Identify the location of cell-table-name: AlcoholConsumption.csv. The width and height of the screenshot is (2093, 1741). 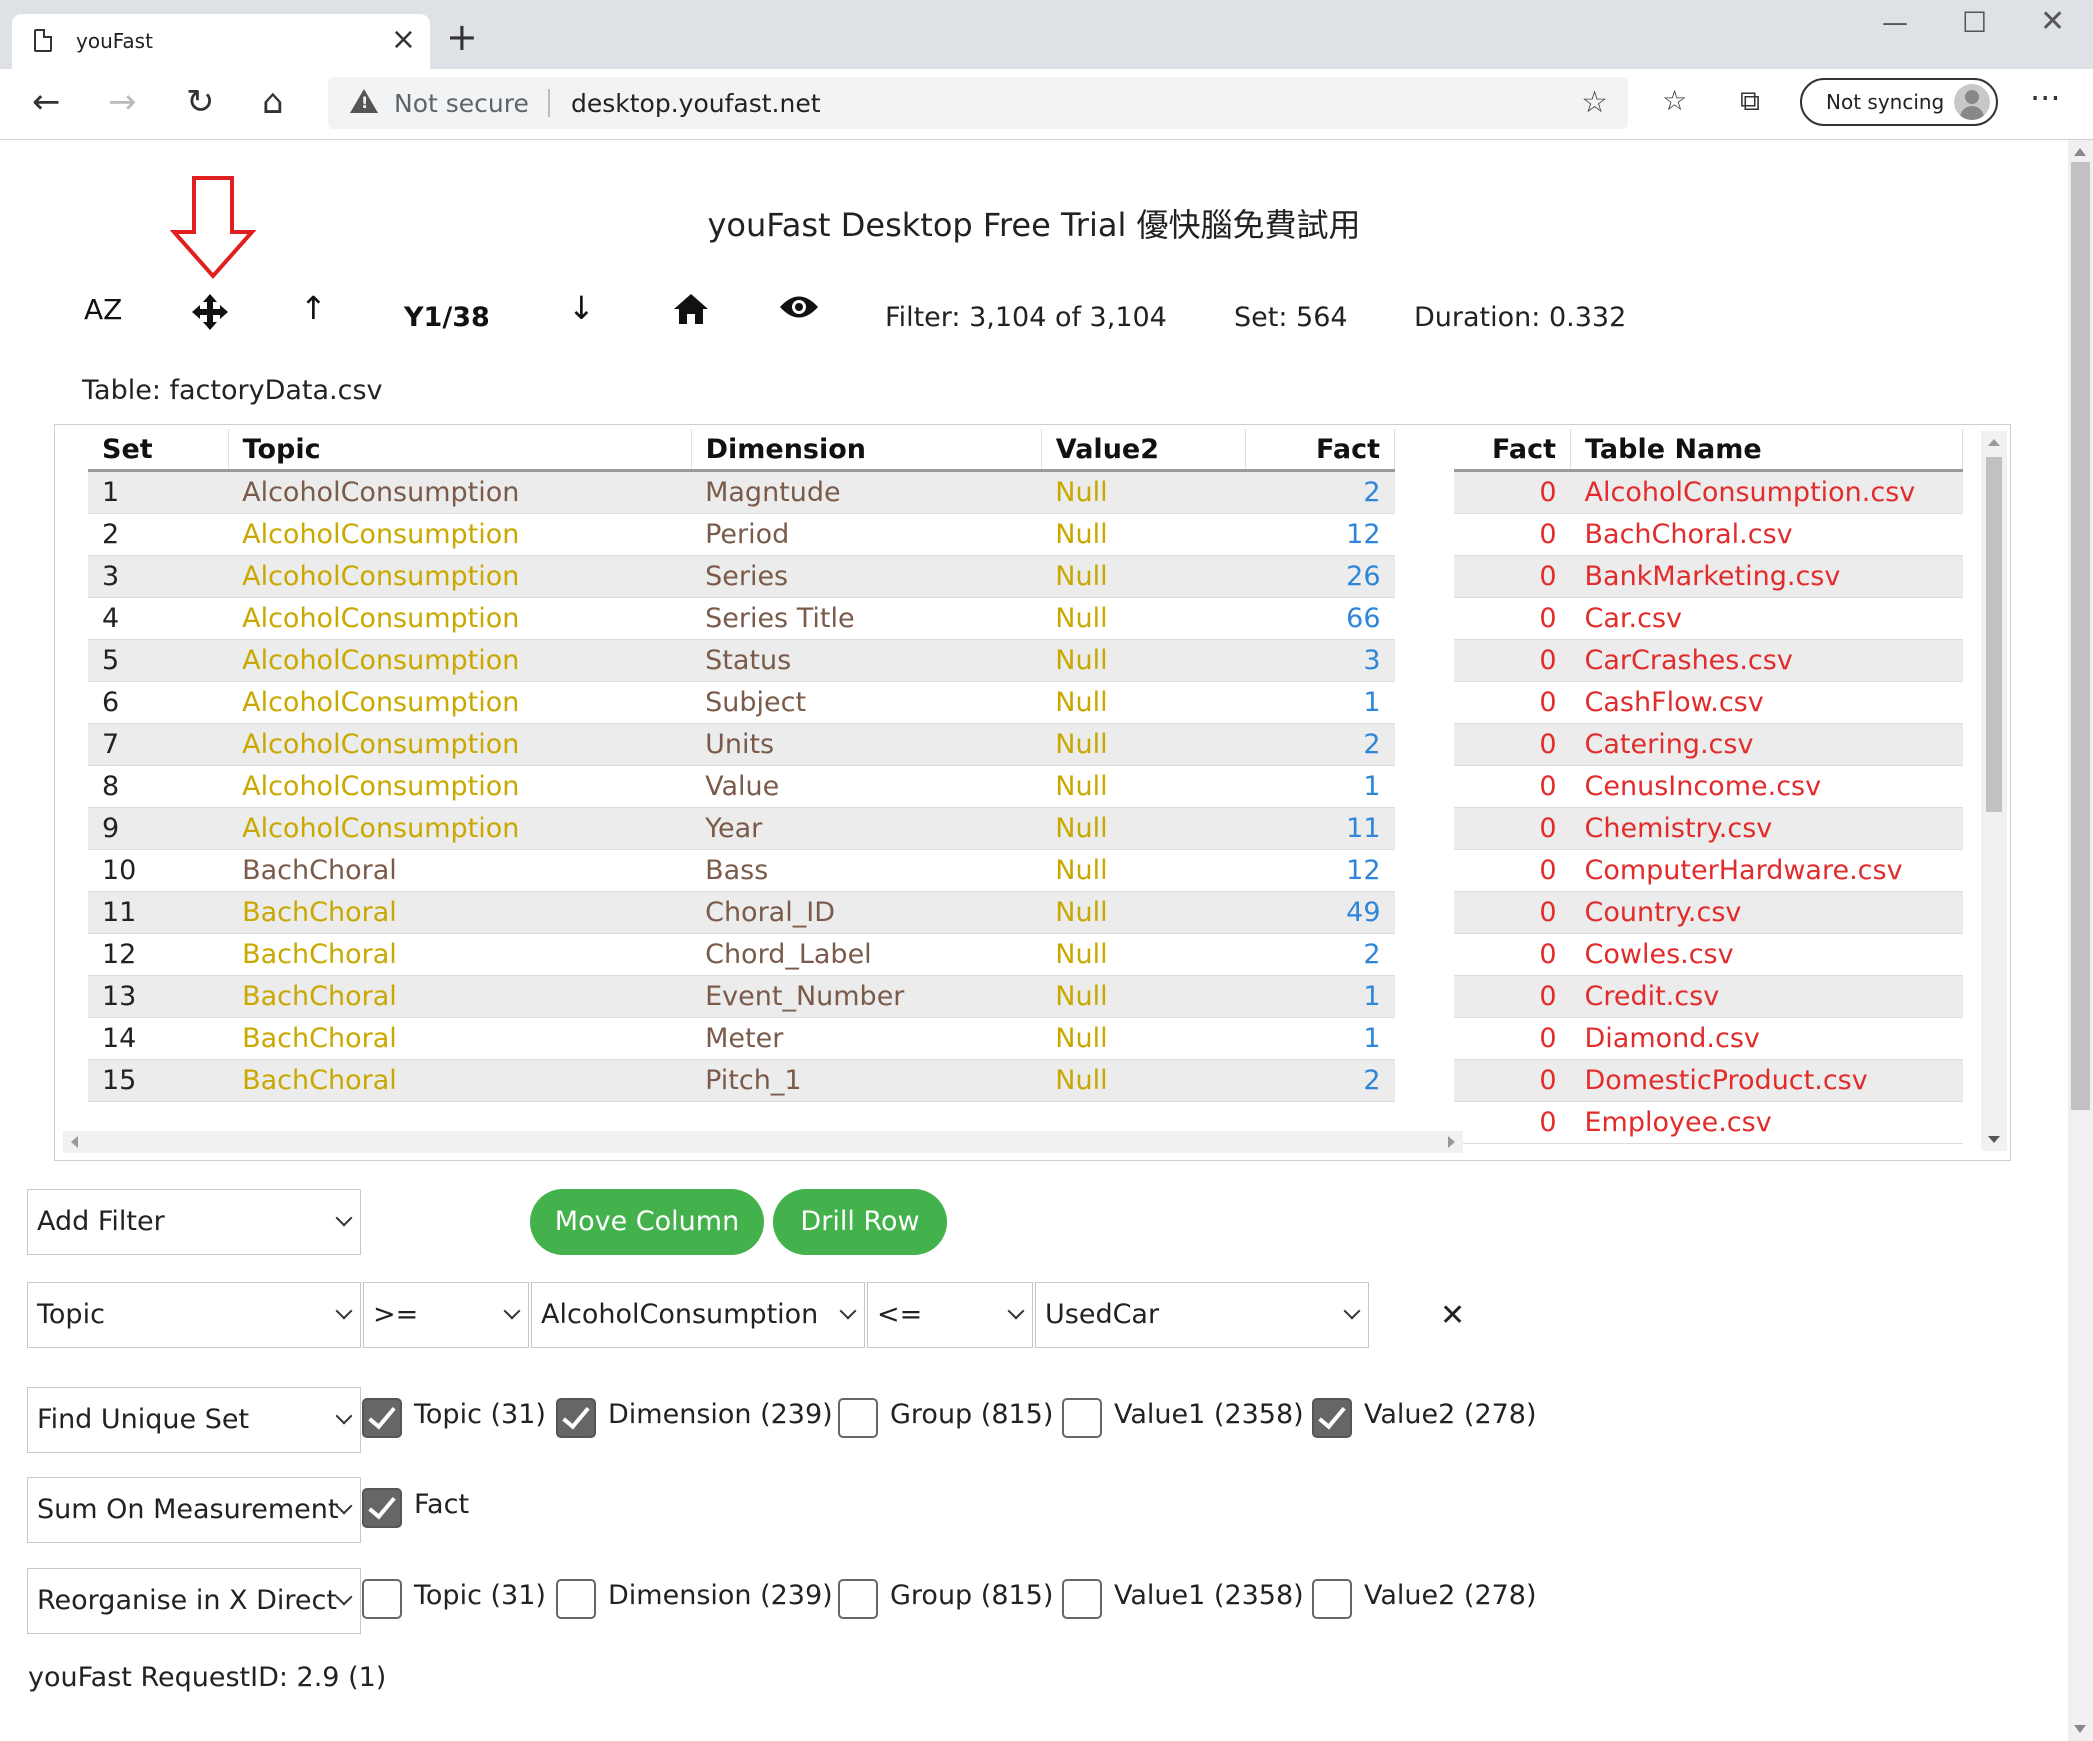
(1766, 492).